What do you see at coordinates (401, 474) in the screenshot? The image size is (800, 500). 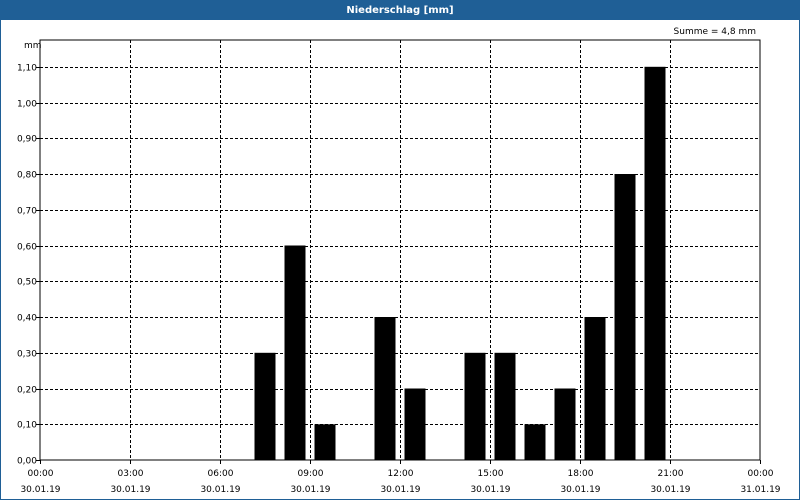 I see `x-tick-time: 12:00` at bounding box center [401, 474].